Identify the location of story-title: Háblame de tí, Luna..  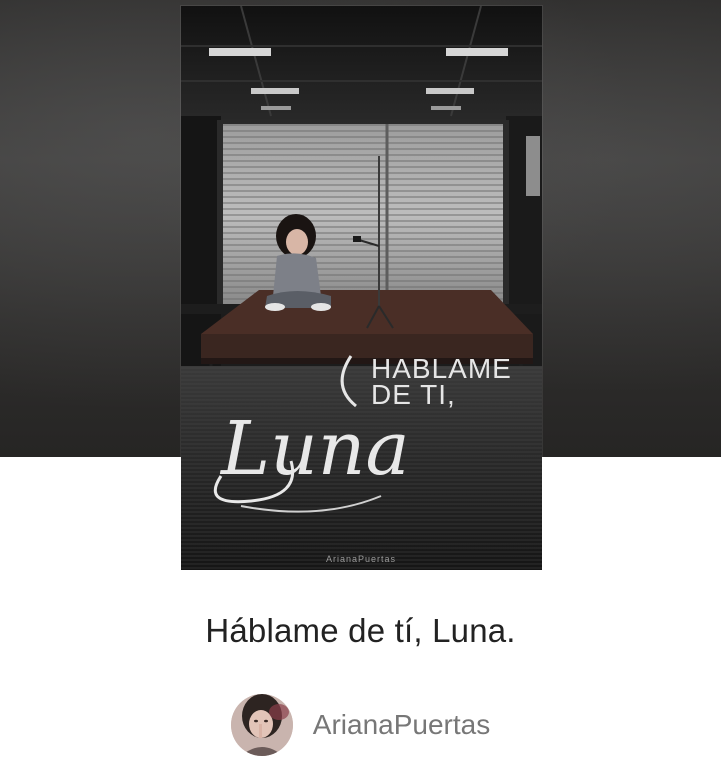
(360, 630).